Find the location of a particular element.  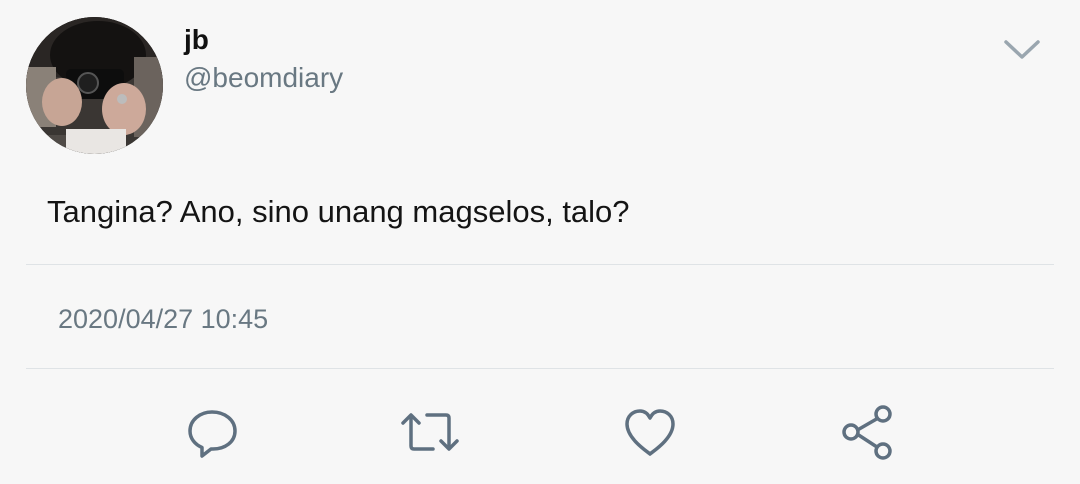

avatar-photo is located at coordinates (94, 85).